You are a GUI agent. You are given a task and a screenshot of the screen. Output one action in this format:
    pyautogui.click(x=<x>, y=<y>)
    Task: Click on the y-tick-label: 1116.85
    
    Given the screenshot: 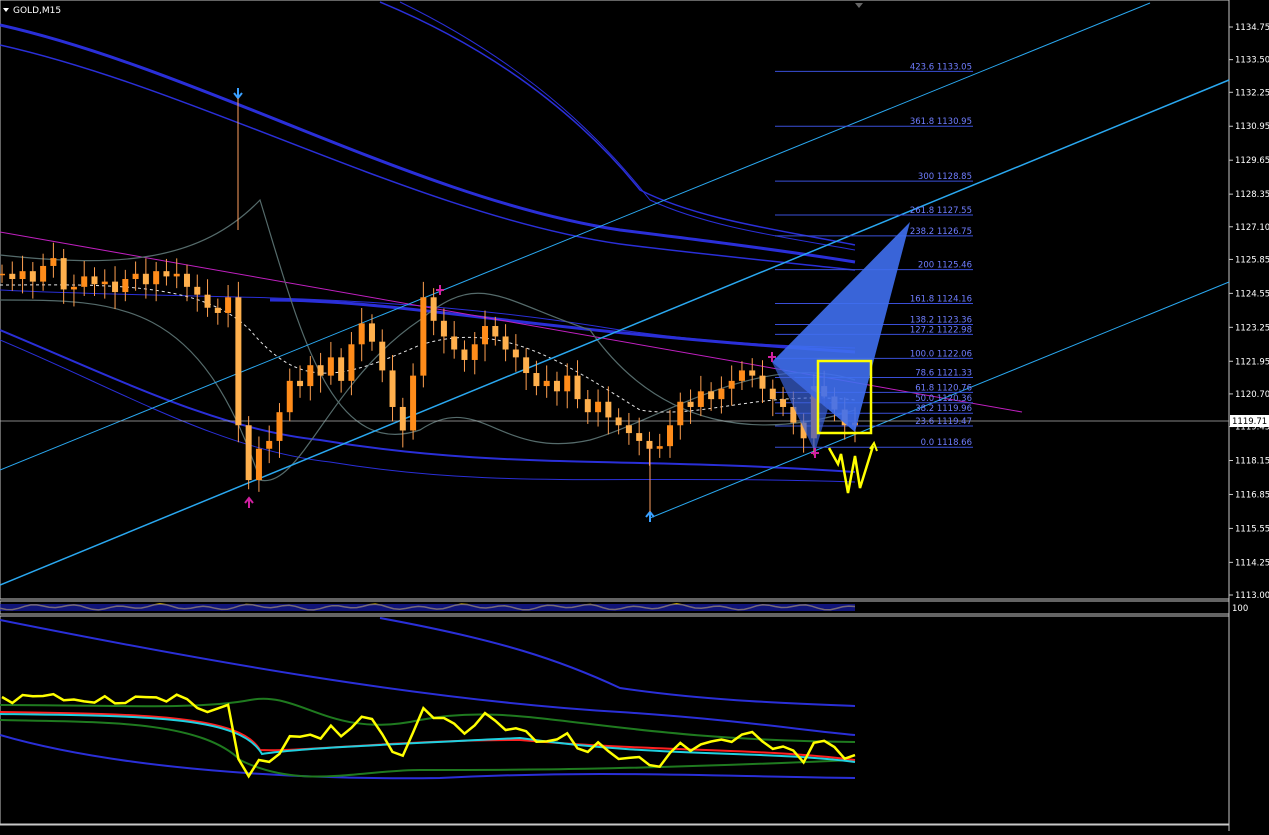 What is the action you would take?
    pyautogui.click(x=1252, y=495)
    